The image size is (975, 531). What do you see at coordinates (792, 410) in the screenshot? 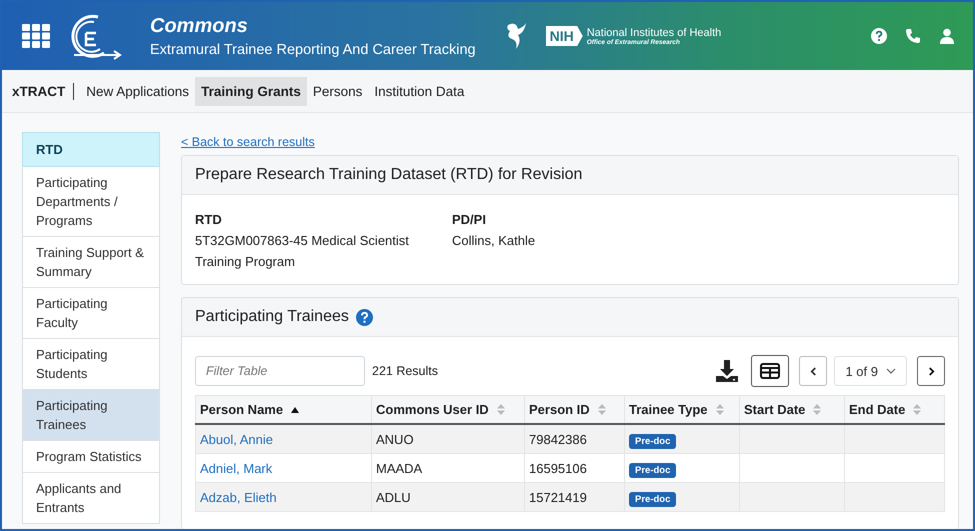
I see `column-header: Start Date` at bounding box center [792, 410].